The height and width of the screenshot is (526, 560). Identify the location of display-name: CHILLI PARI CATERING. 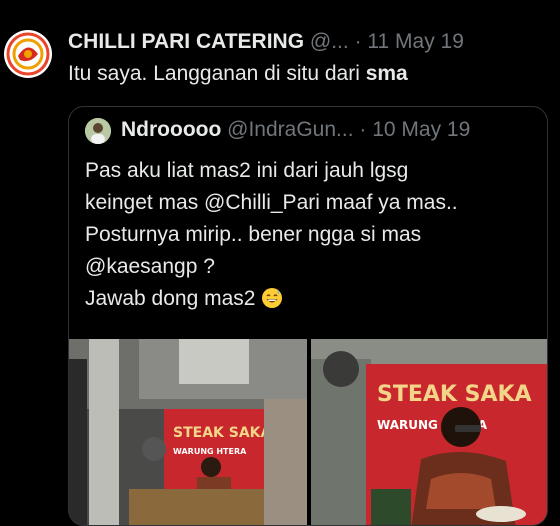
(186, 41).